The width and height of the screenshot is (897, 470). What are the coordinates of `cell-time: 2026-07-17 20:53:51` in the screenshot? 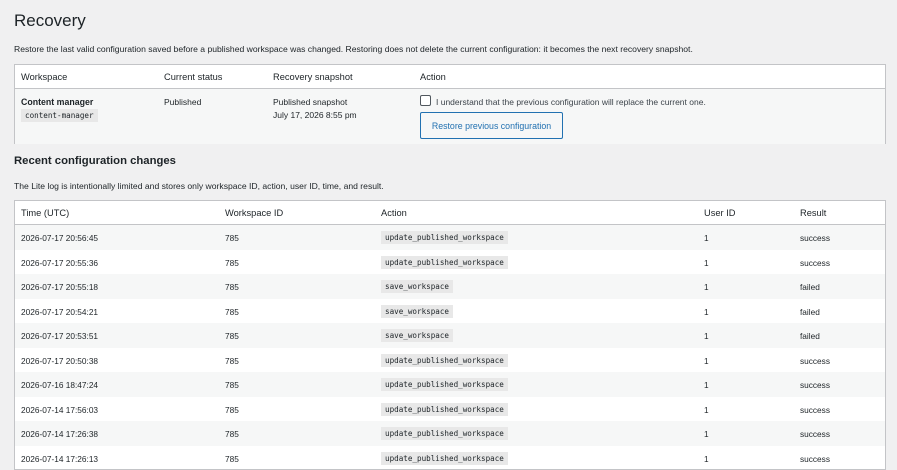 It's located at (59, 336).